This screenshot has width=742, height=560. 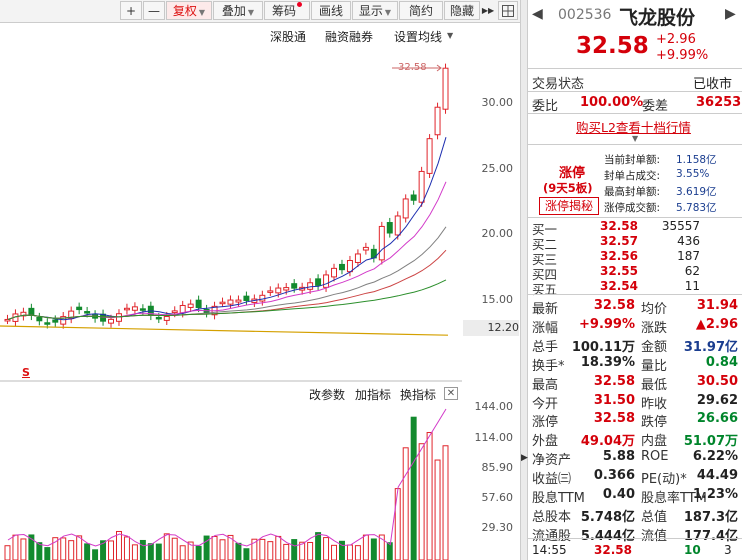 What do you see at coordinates (524, 458) in the screenshot?
I see `collapse-arrow-icon: ▶` at bounding box center [524, 458].